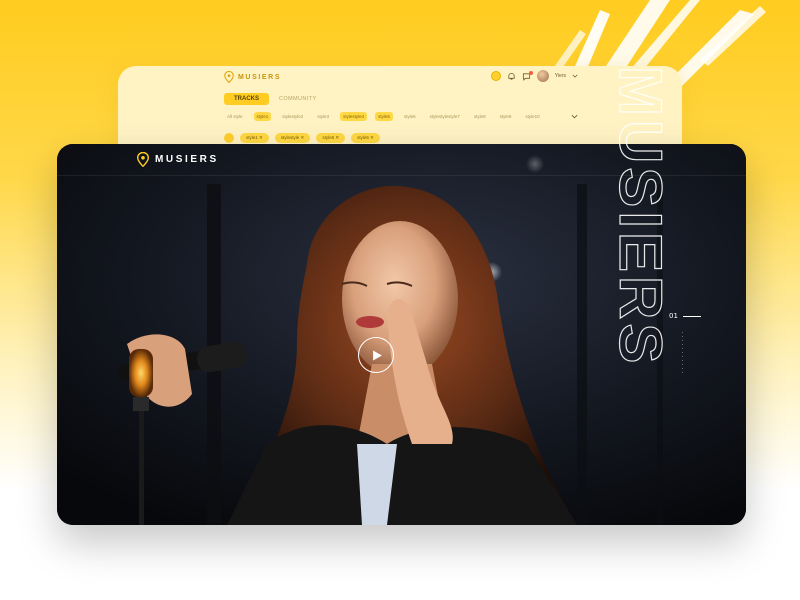 The height and width of the screenshot is (600, 800). I want to click on fire-icon, so click(229, 138).